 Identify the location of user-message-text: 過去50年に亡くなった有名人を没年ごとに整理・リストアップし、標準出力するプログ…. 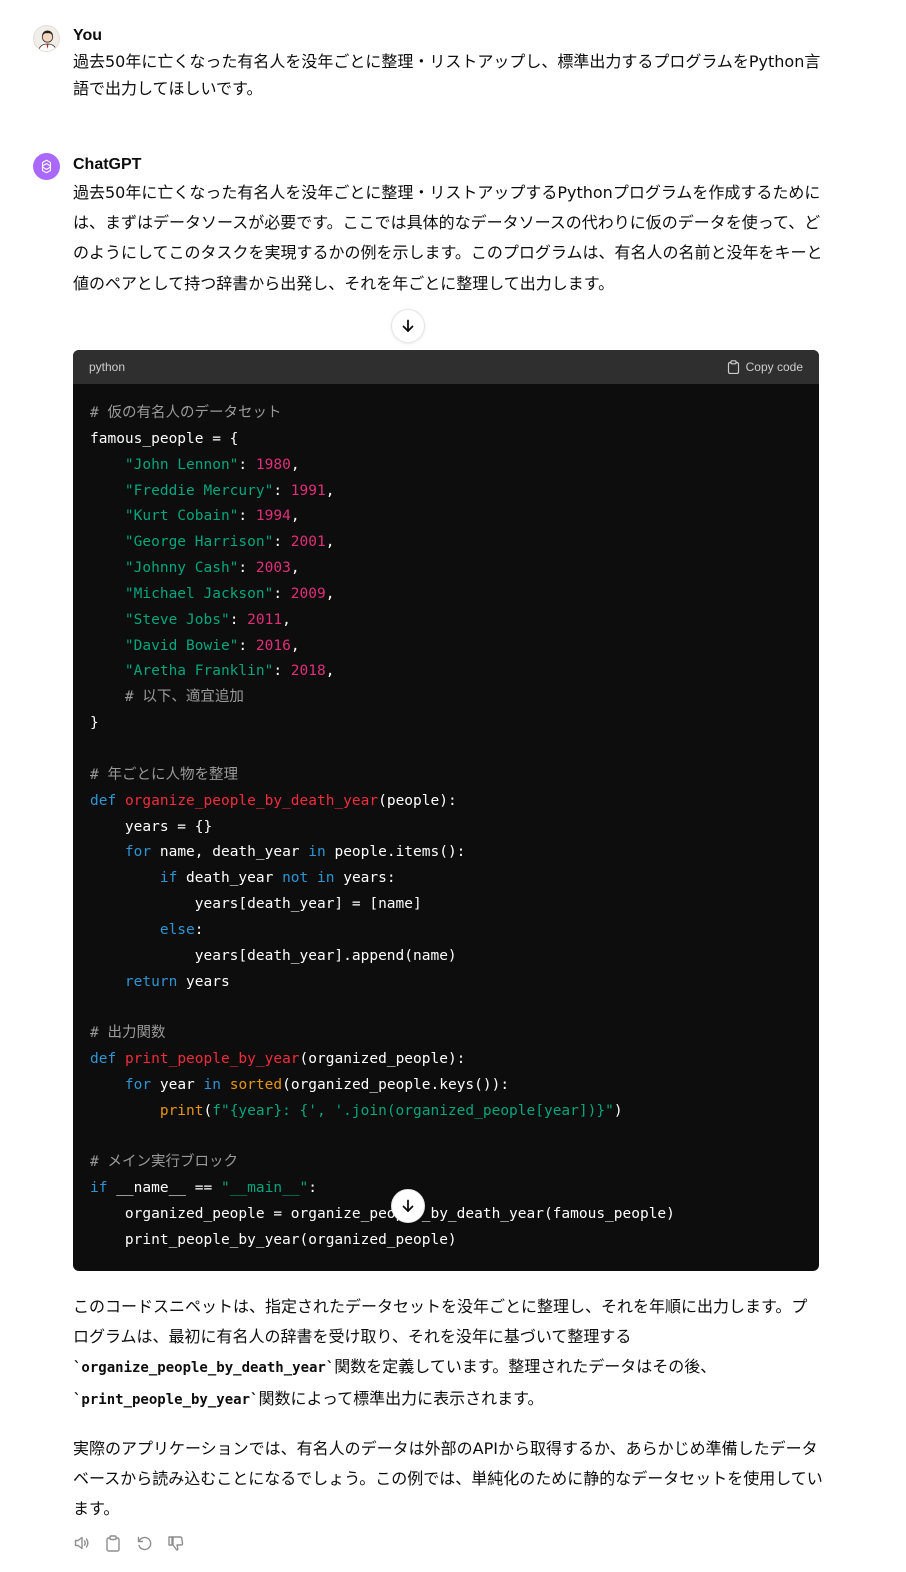
(447, 75).